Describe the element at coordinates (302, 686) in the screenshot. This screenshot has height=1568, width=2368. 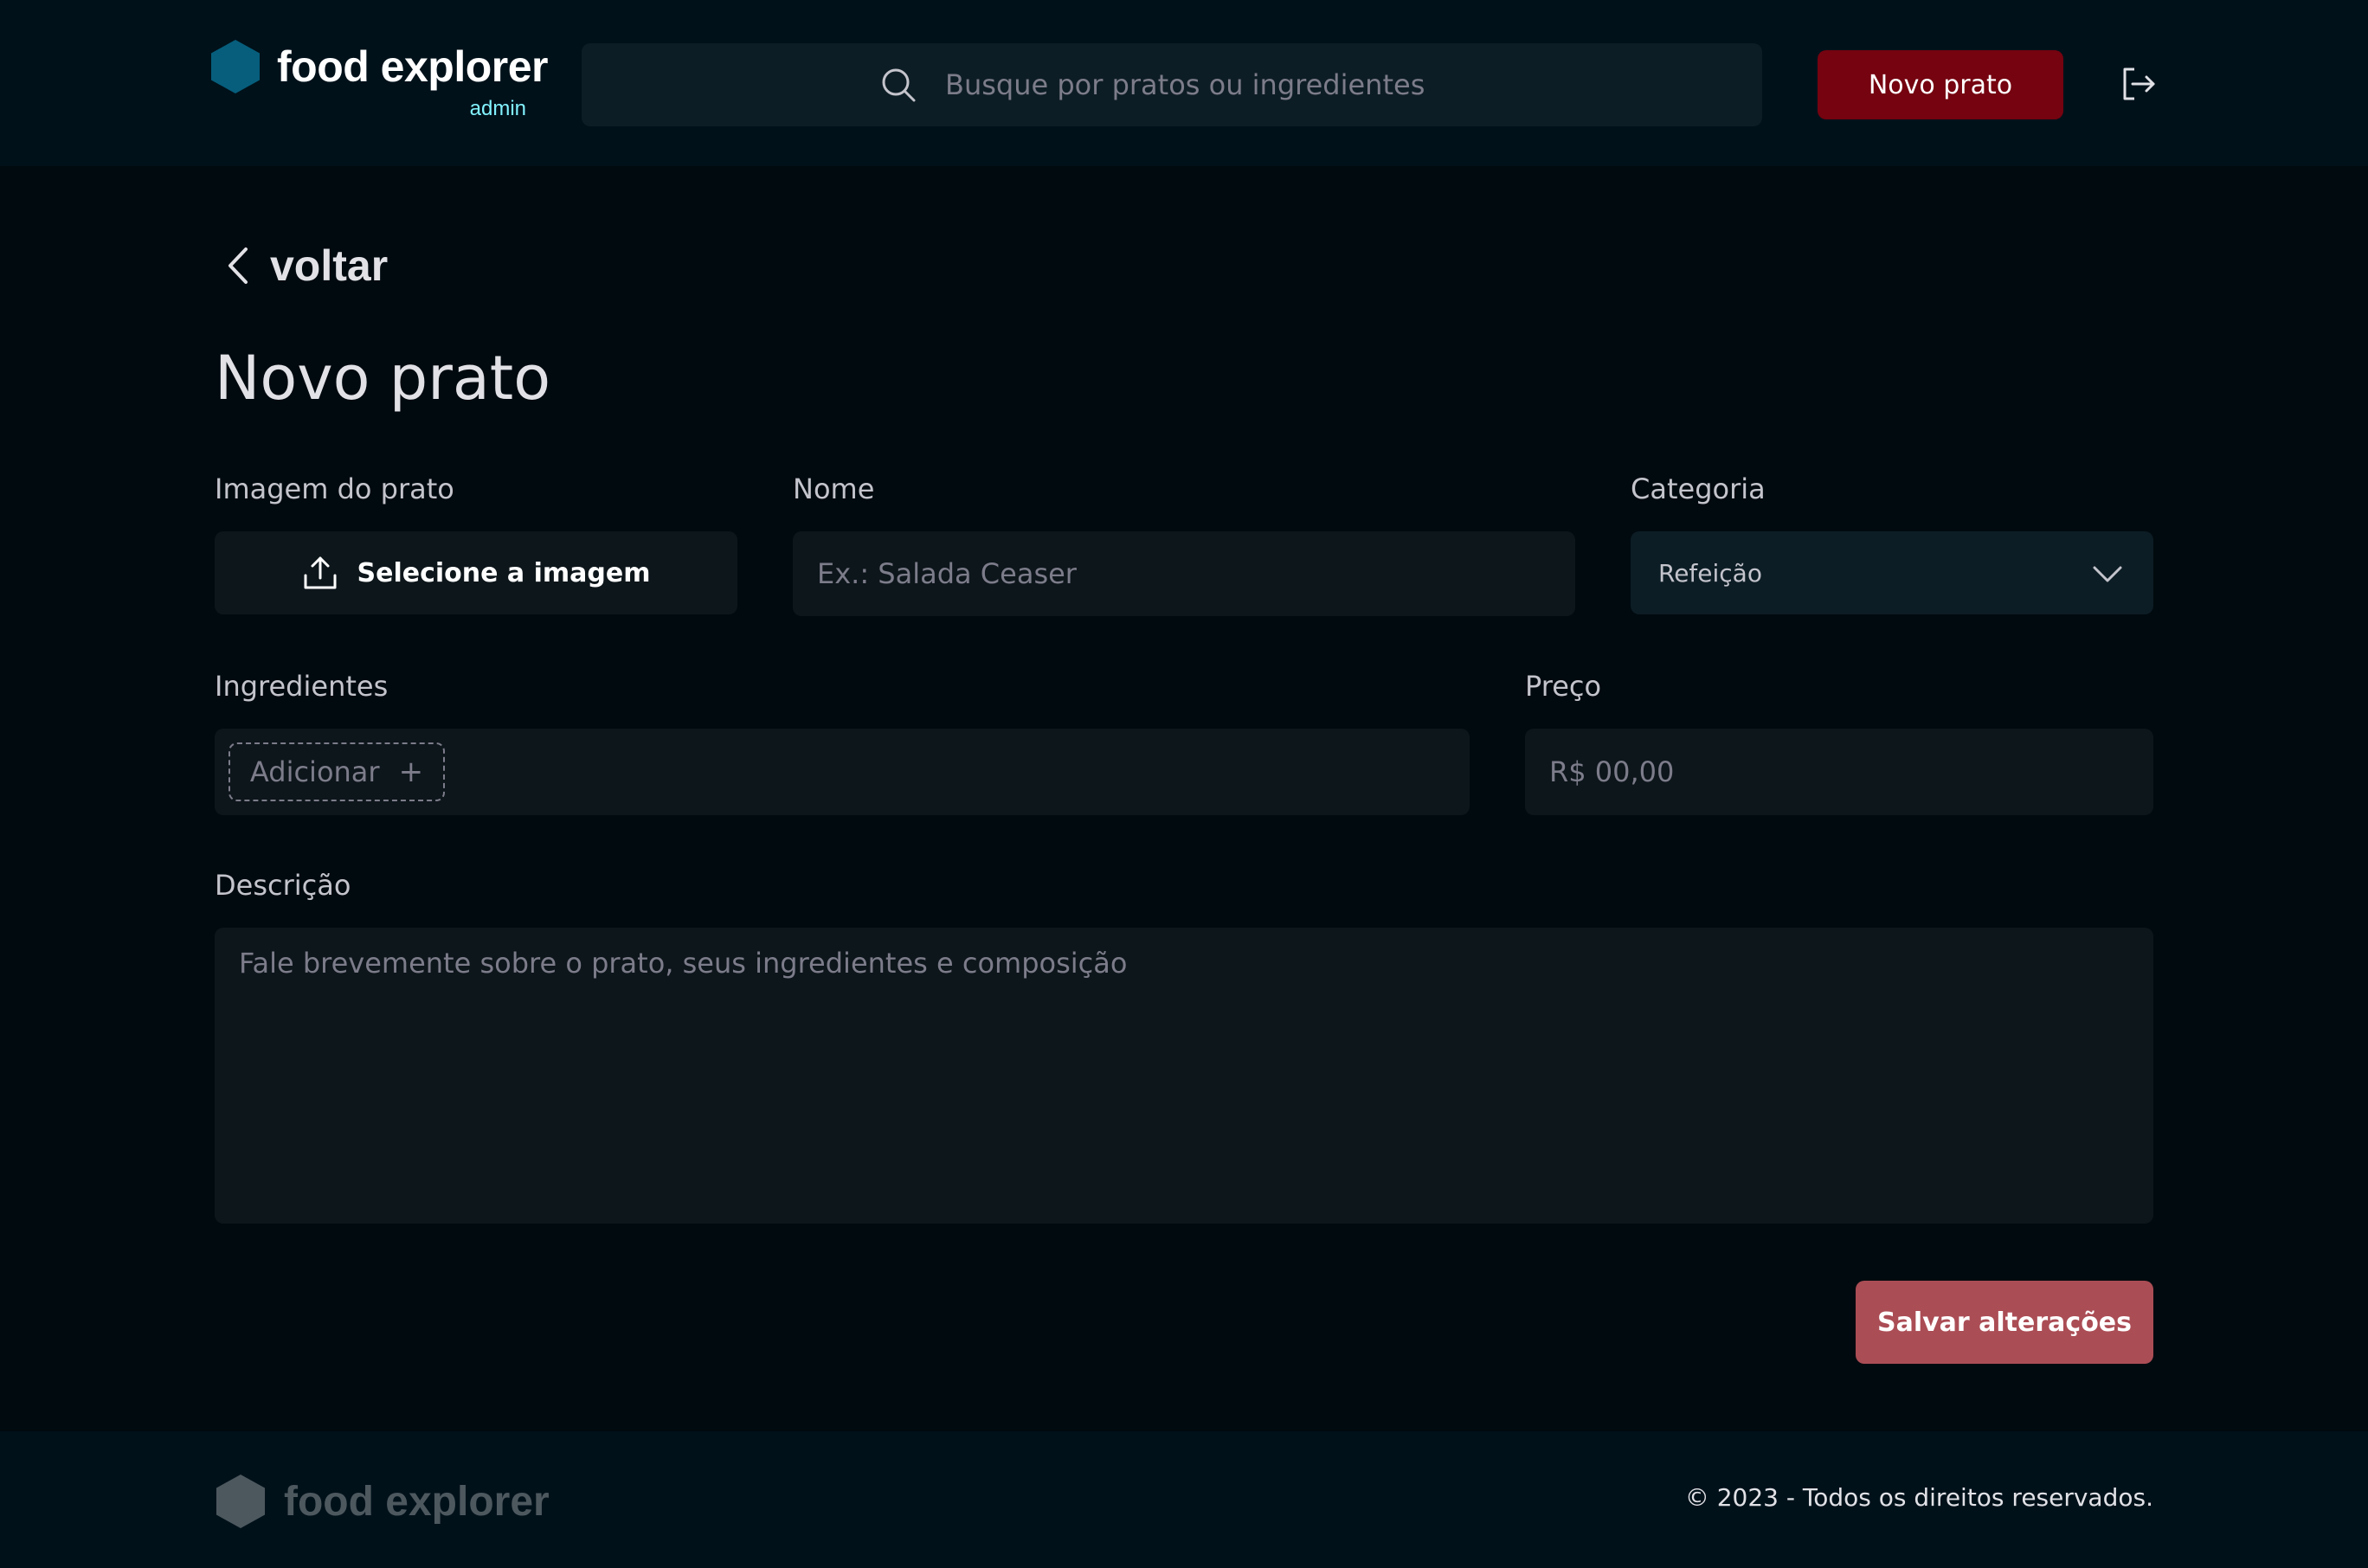
I see `ingredients-label: Ingredientes` at that location.